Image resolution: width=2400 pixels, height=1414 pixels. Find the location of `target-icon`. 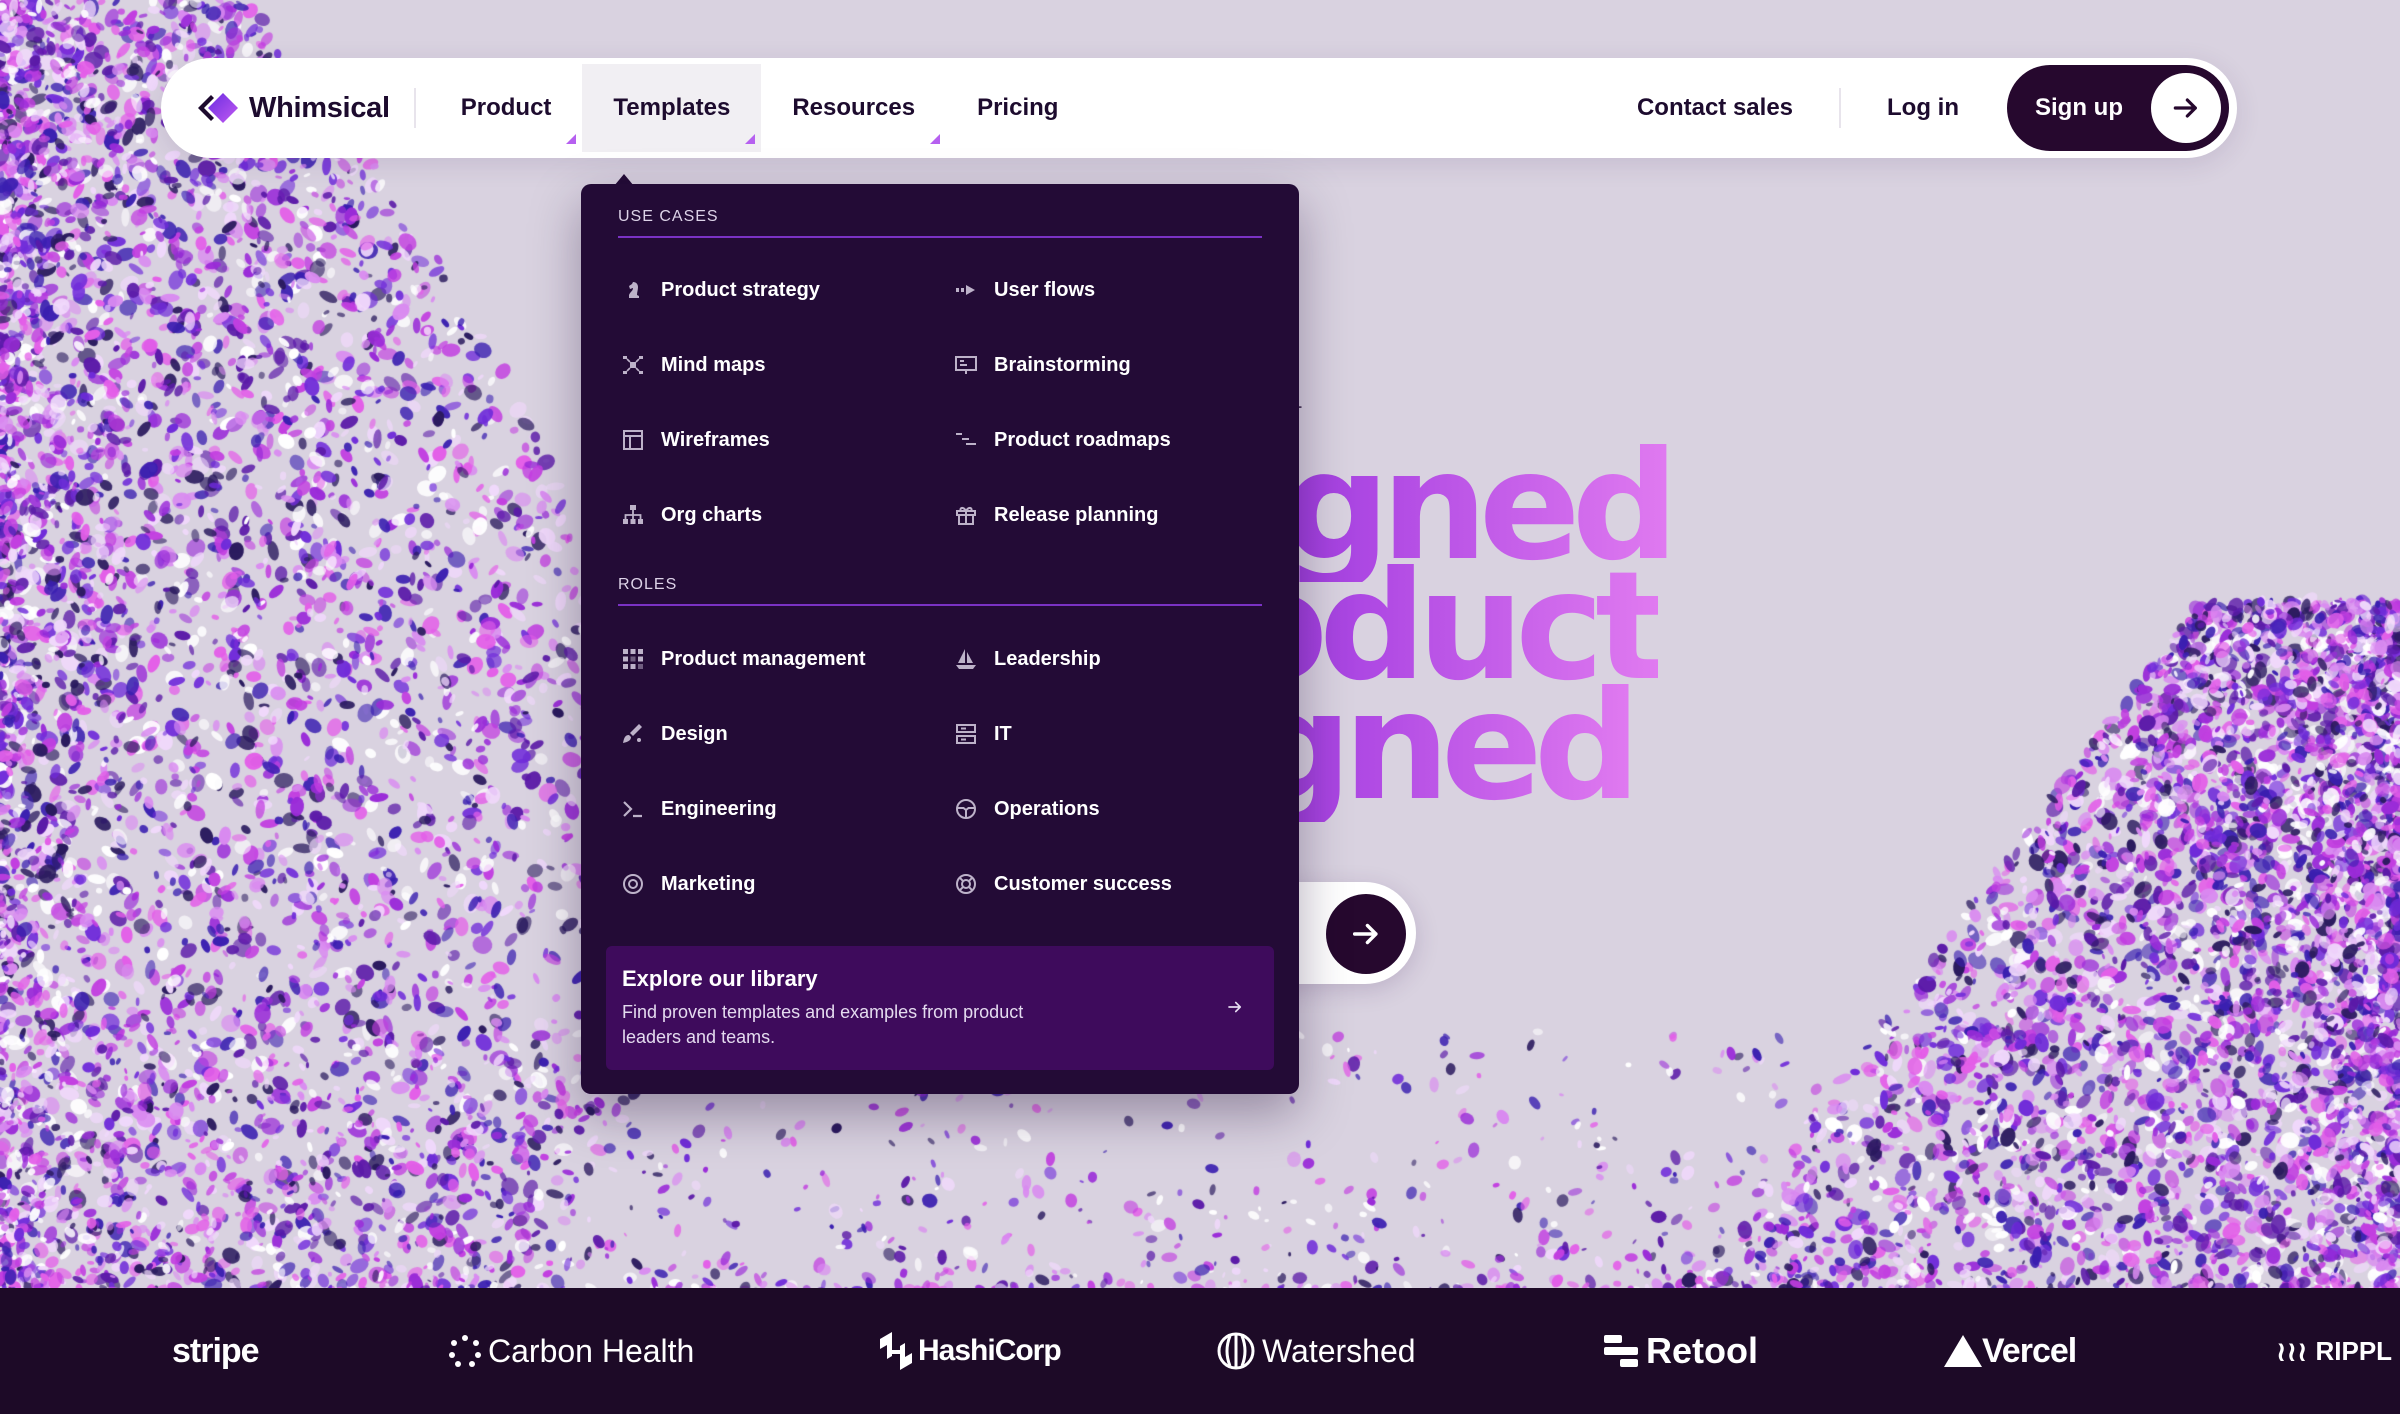

target-icon is located at coordinates (633, 884).